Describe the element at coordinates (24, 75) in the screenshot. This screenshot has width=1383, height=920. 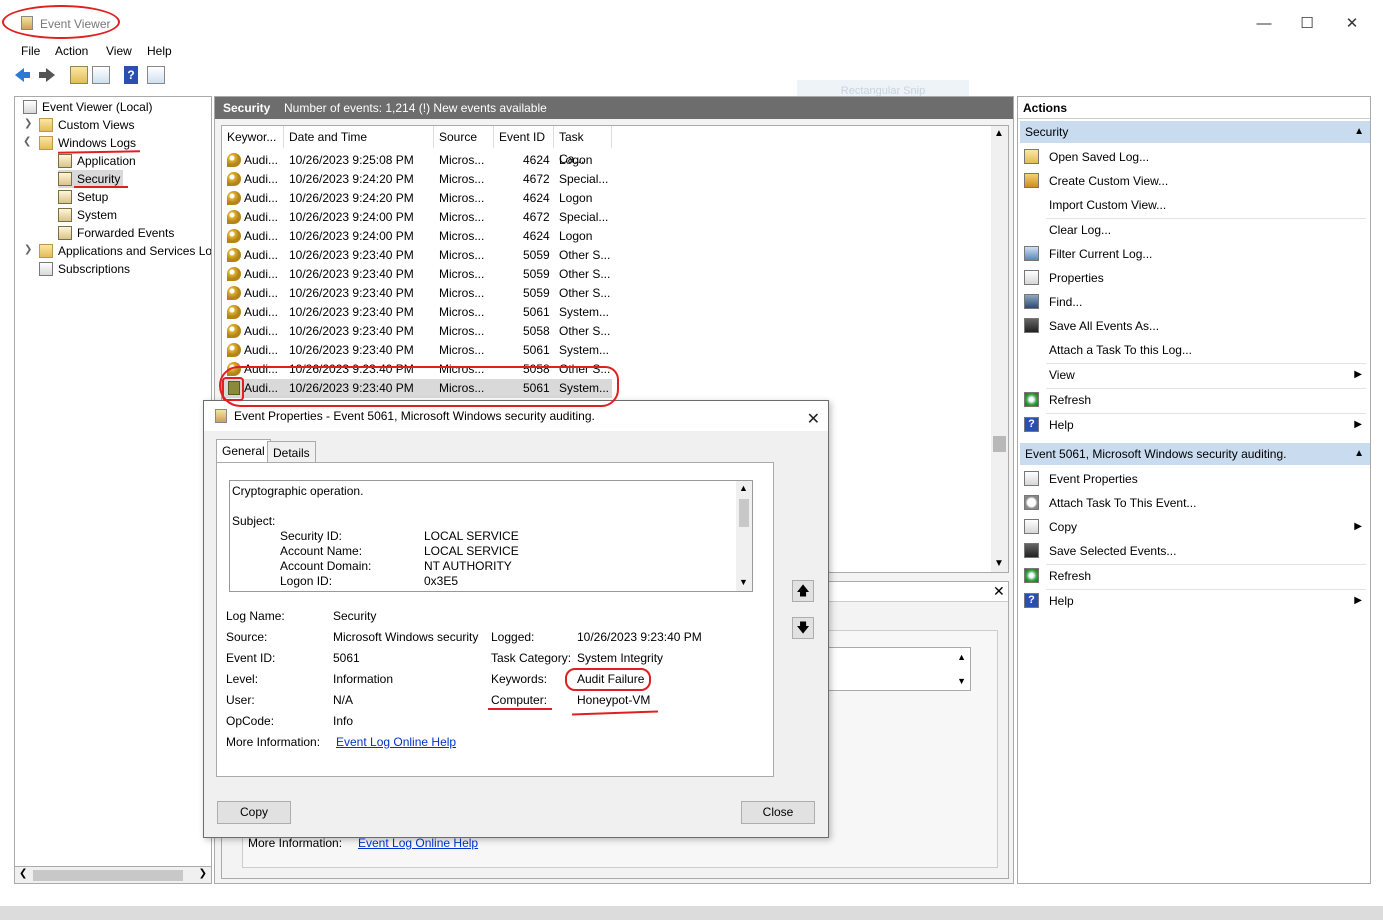
I see `back-icon` at that location.